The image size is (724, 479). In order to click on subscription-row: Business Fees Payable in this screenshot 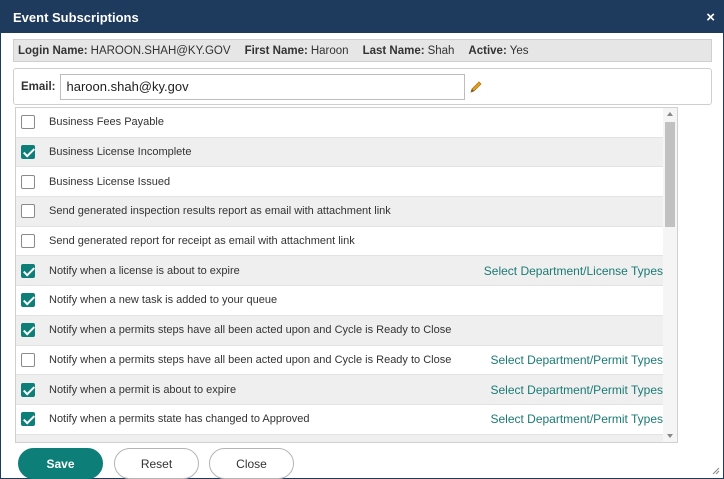, I will do `click(346, 123)`.